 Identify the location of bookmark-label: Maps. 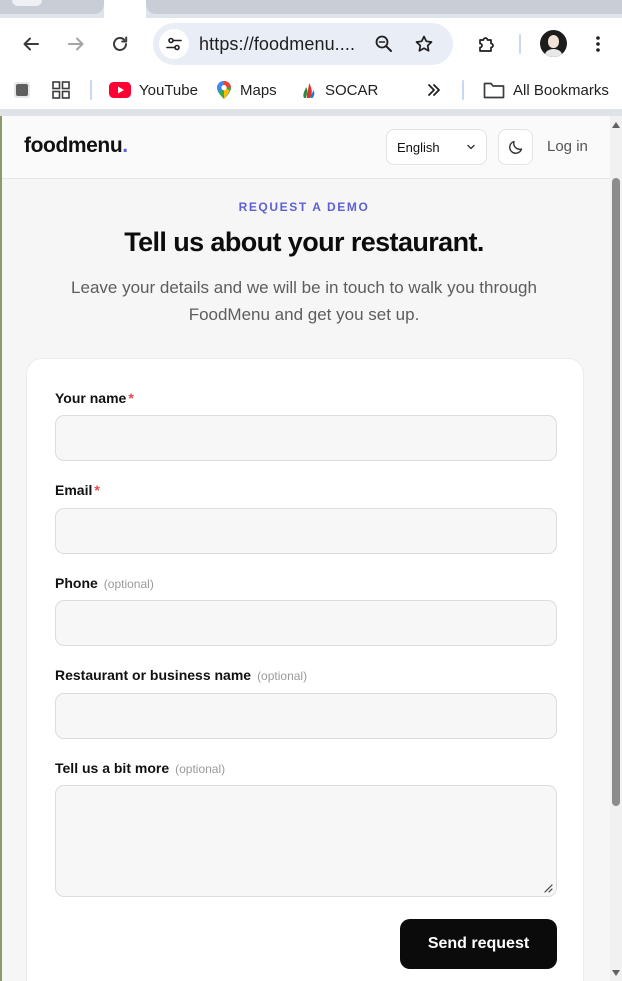
(258, 90).